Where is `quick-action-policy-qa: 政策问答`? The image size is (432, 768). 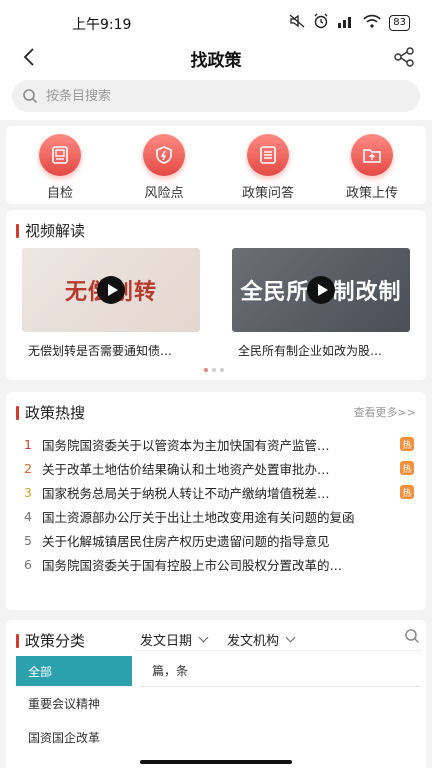 quick-action-policy-qa: 政策问答 is located at coordinates (268, 165).